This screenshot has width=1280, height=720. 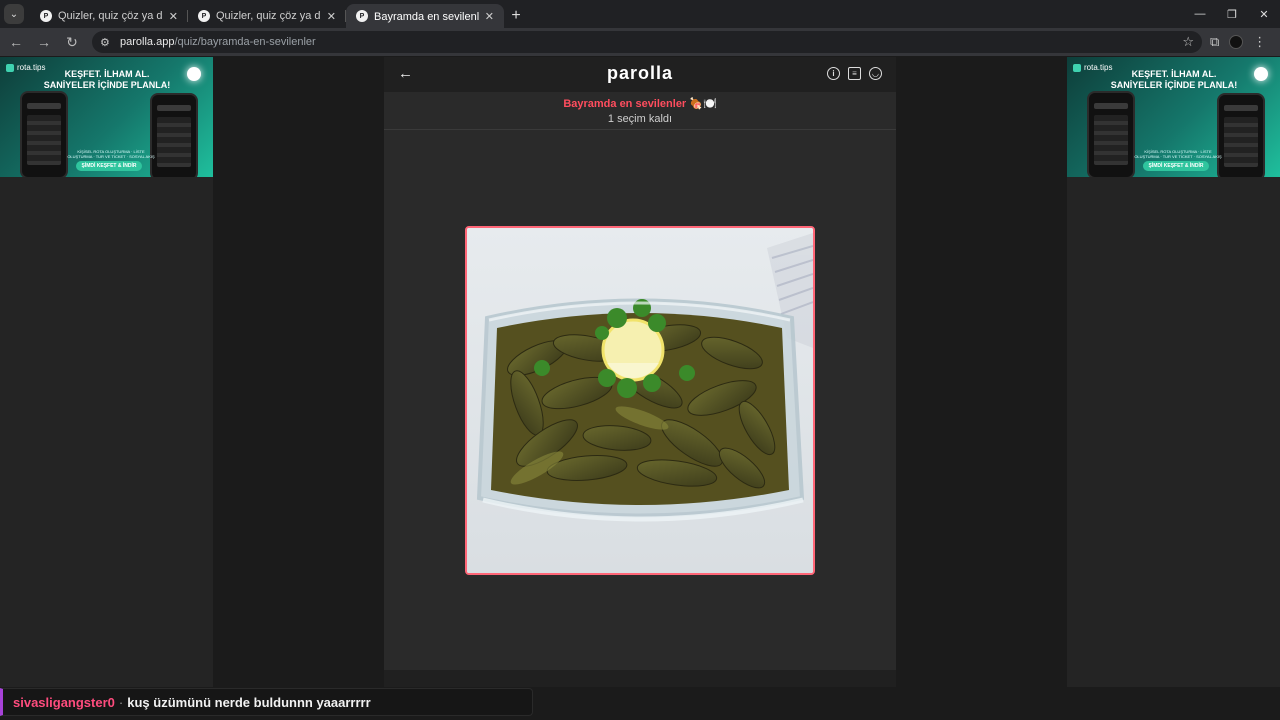 I want to click on profile-avatar, so click(x=1236, y=42).